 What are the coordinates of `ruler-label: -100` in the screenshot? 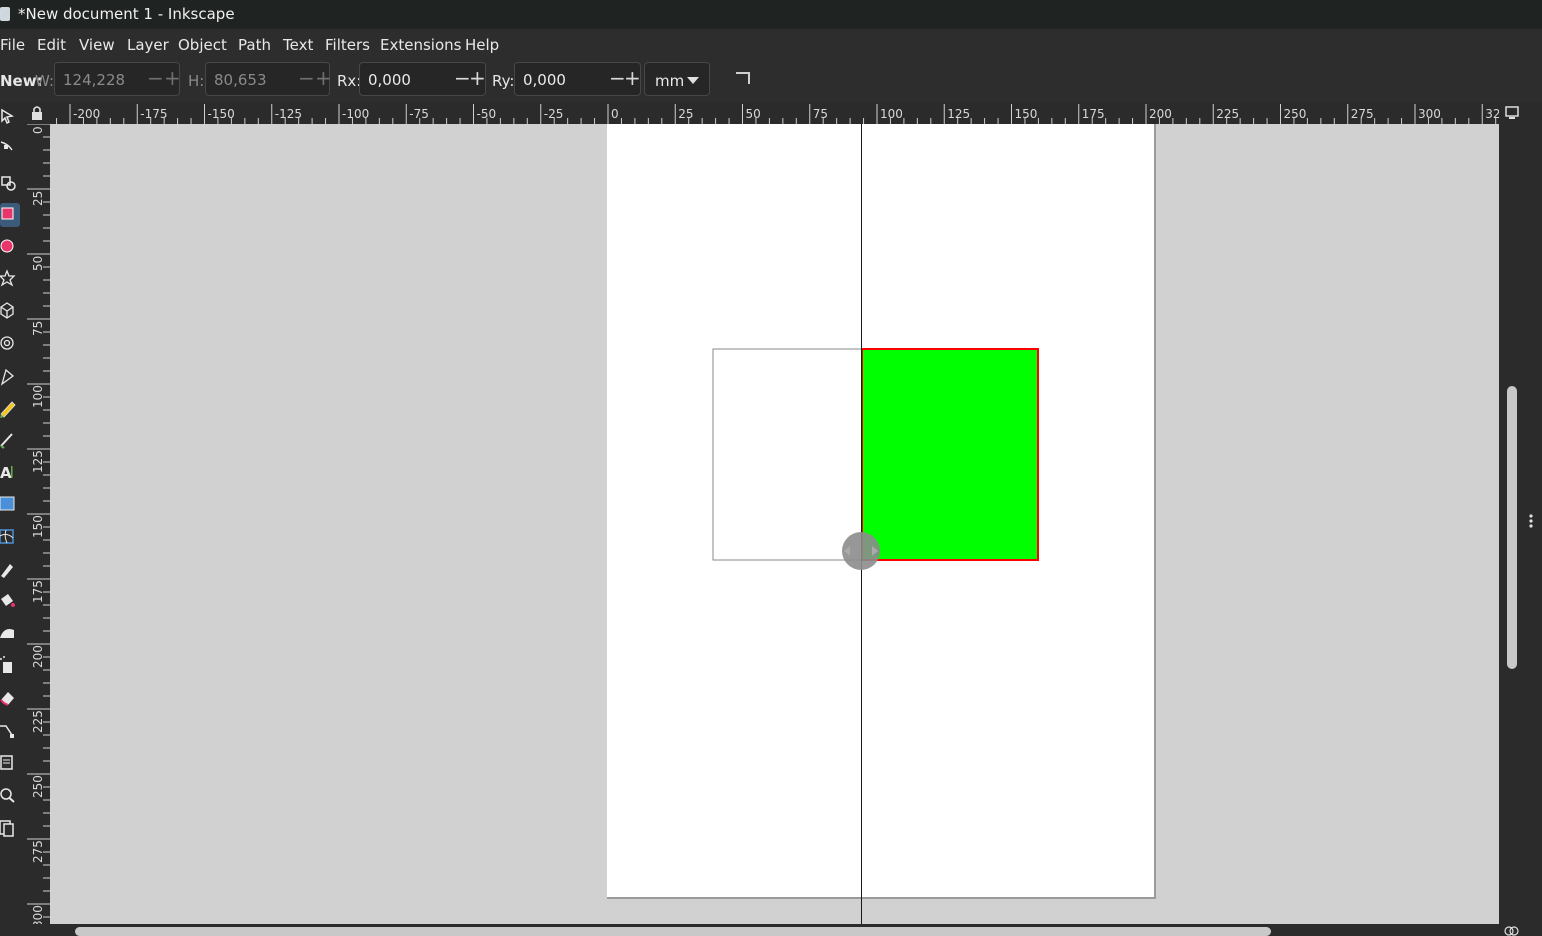 It's located at (355, 114).